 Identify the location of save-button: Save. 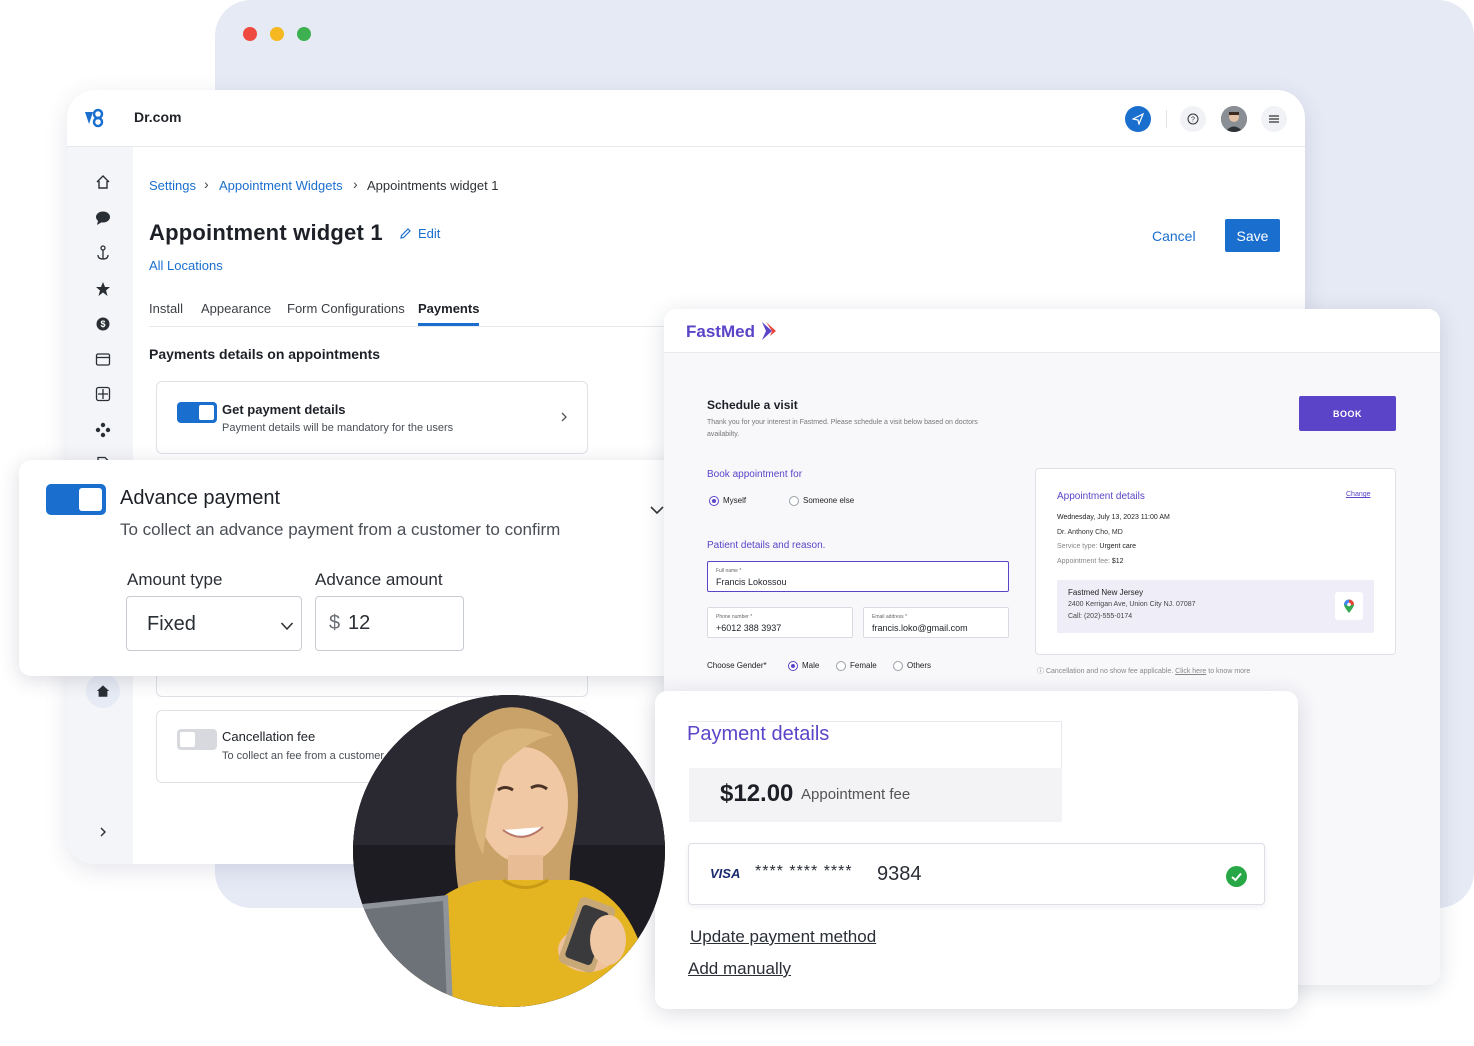
(1252, 235).